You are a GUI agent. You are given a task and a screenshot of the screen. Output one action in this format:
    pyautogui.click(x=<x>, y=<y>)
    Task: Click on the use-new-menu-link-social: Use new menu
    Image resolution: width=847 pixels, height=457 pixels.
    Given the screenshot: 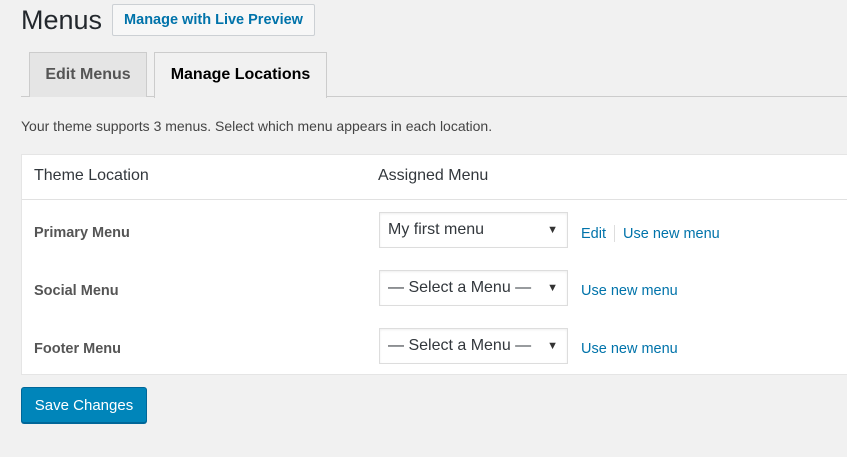 What is the action you would take?
    pyautogui.click(x=629, y=291)
    